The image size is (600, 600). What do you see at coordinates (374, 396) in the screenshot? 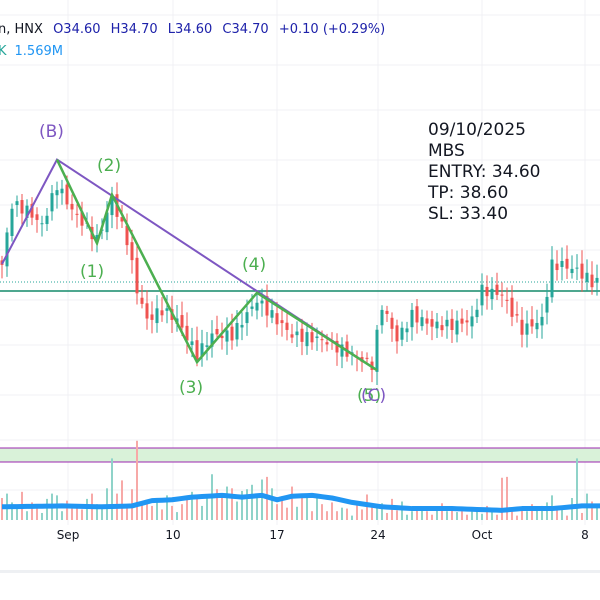
I see `wave-label-C: (C)` at bounding box center [374, 396].